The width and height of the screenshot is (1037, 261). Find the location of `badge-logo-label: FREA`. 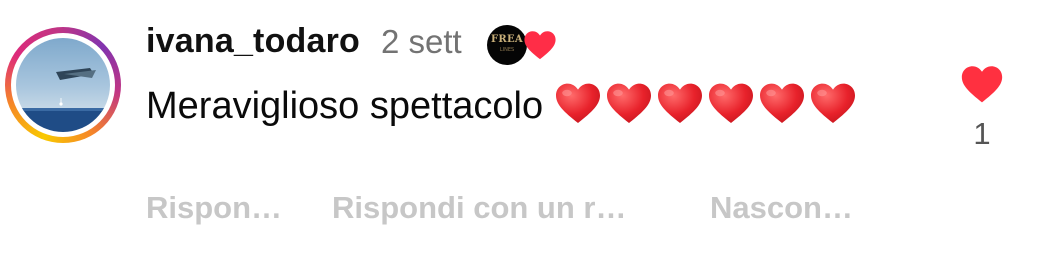

badge-logo-label: FREA is located at coordinates (507, 39).